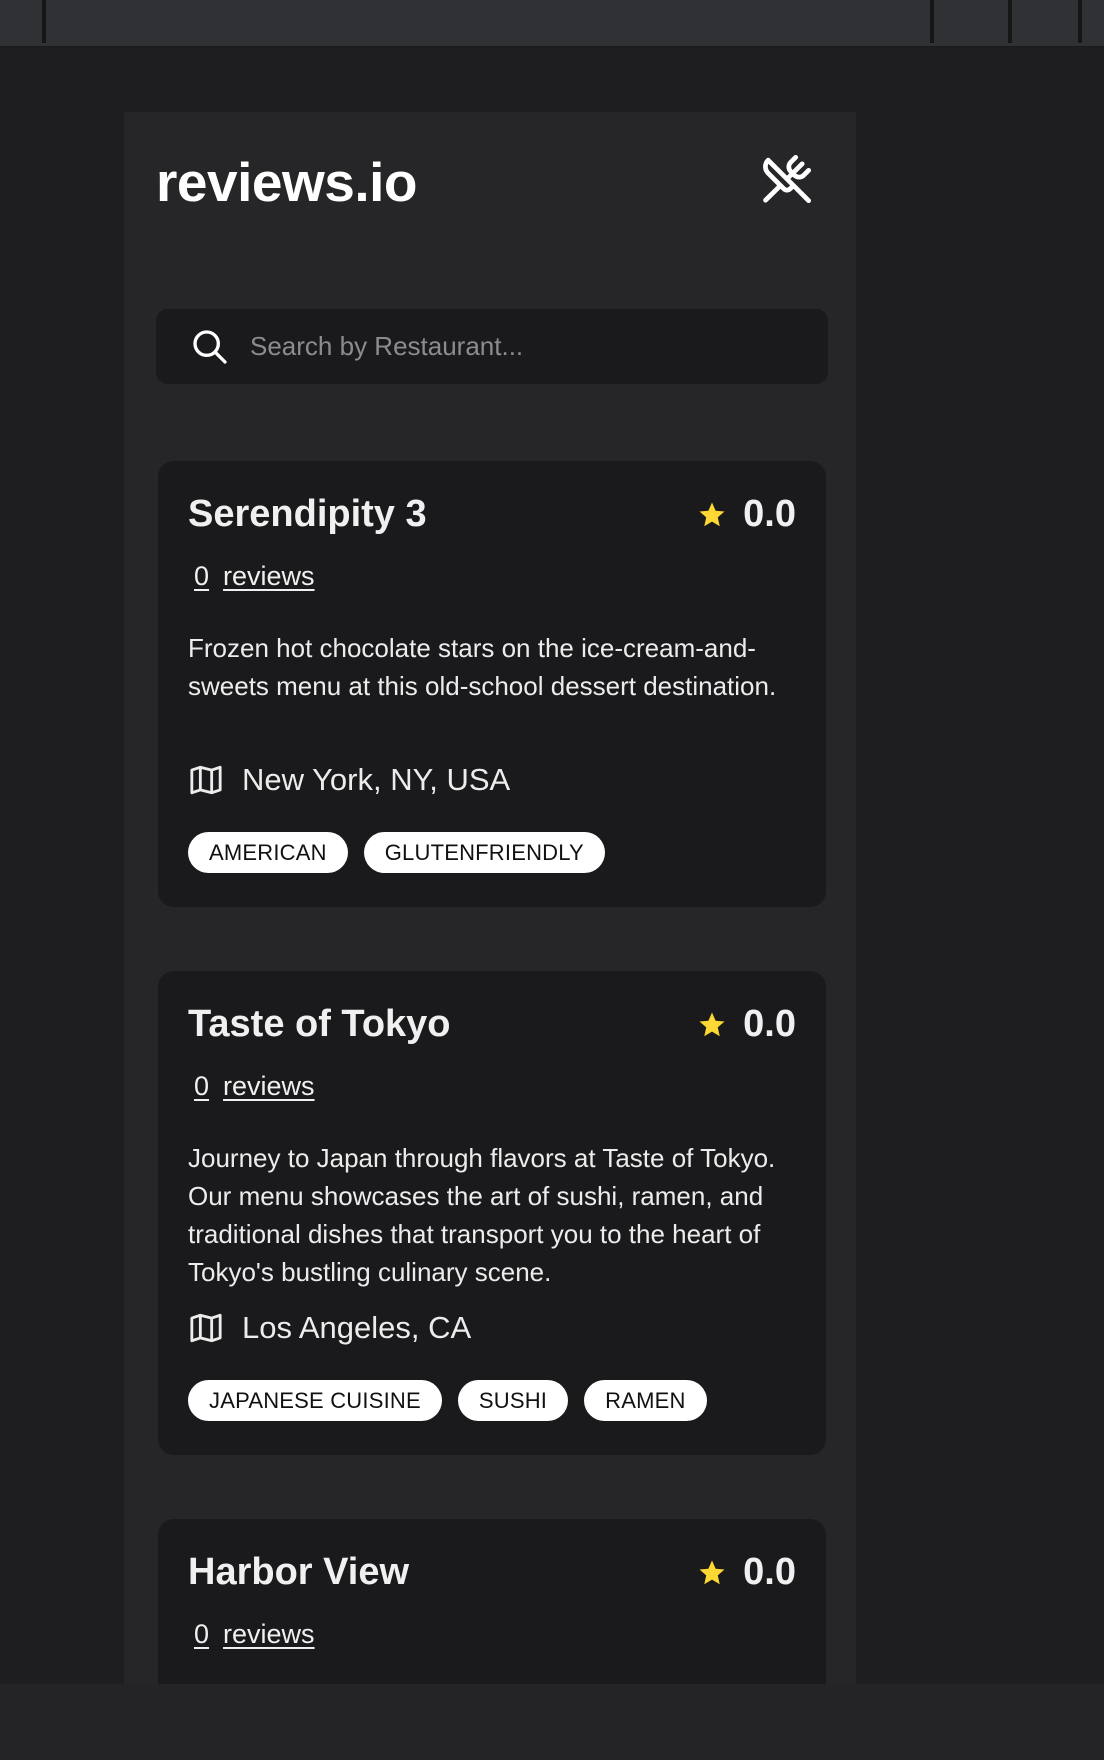 The width and height of the screenshot is (1104, 1760). Describe the element at coordinates (315, 1400) in the screenshot. I see `cuisine-tag: JAPANESE CUISINE` at that location.